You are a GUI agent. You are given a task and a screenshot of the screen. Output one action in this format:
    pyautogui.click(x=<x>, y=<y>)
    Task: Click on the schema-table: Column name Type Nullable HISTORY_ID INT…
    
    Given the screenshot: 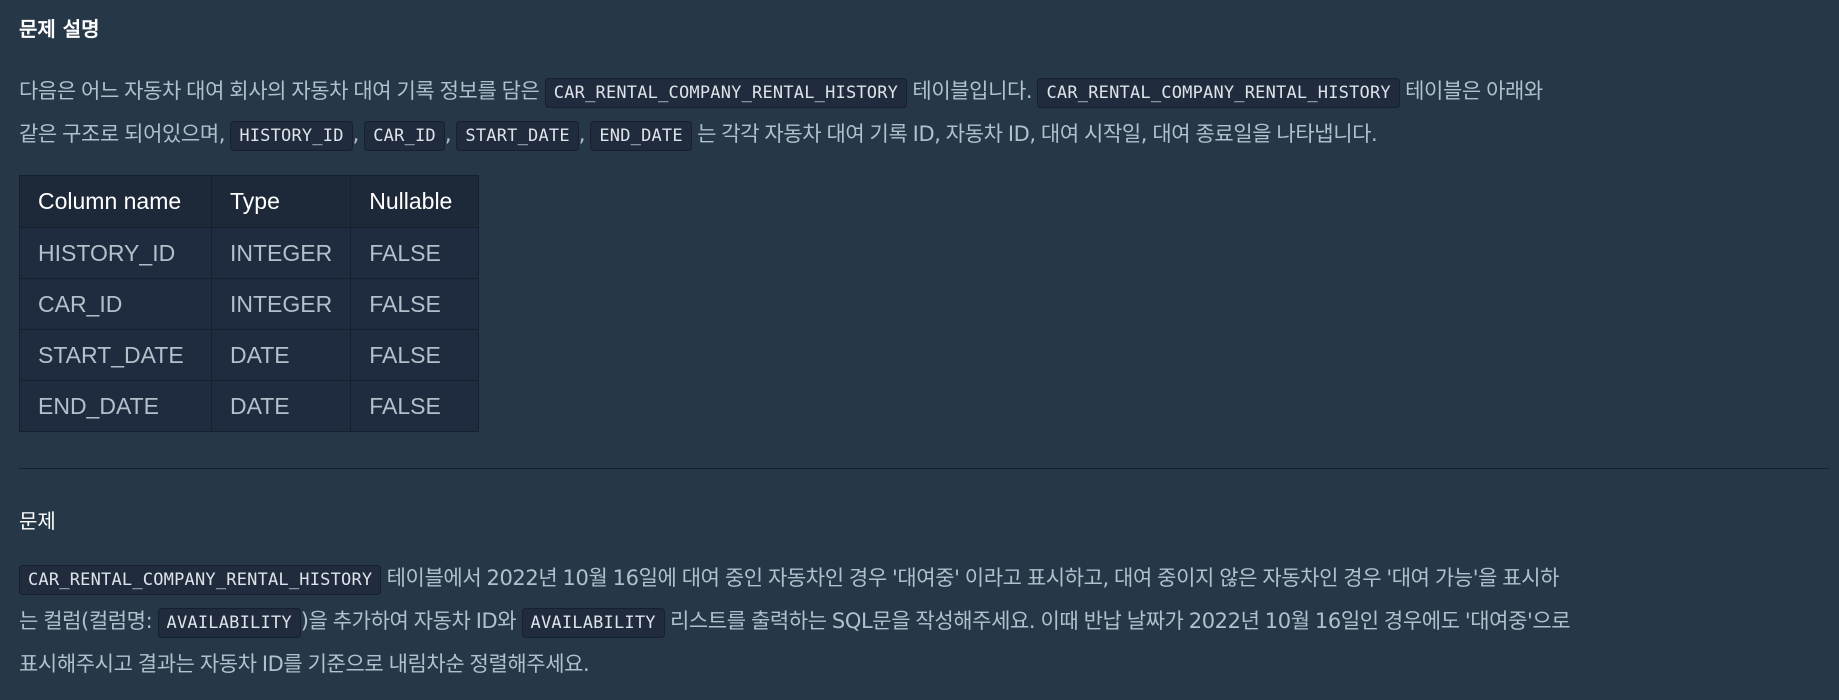 What is the action you would take?
    pyautogui.click(x=249, y=303)
    